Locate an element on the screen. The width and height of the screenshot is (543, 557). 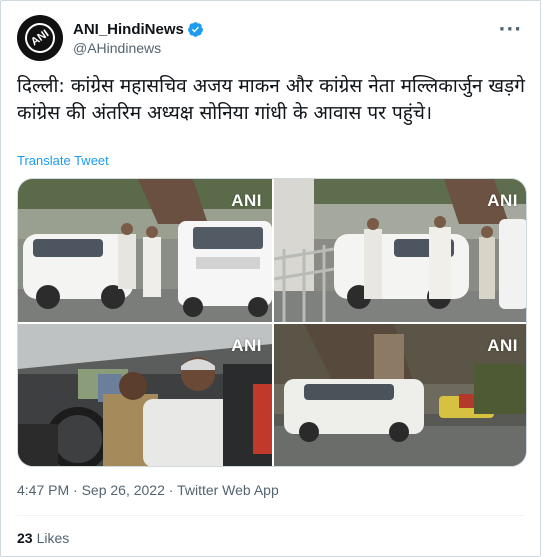
translate-tweet-link: Translate Tweet is located at coordinates (63, 160).